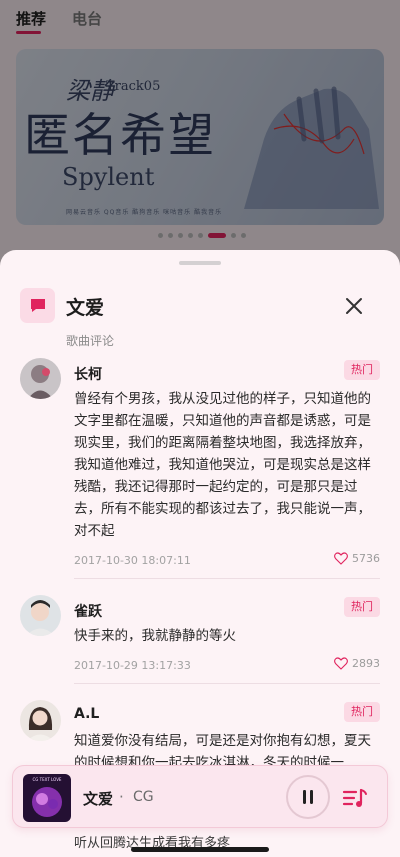  Describe the element at coordinates (90, 341) in the screenshot. I see `sheet-subtitle: 歌曲评论` at that location.